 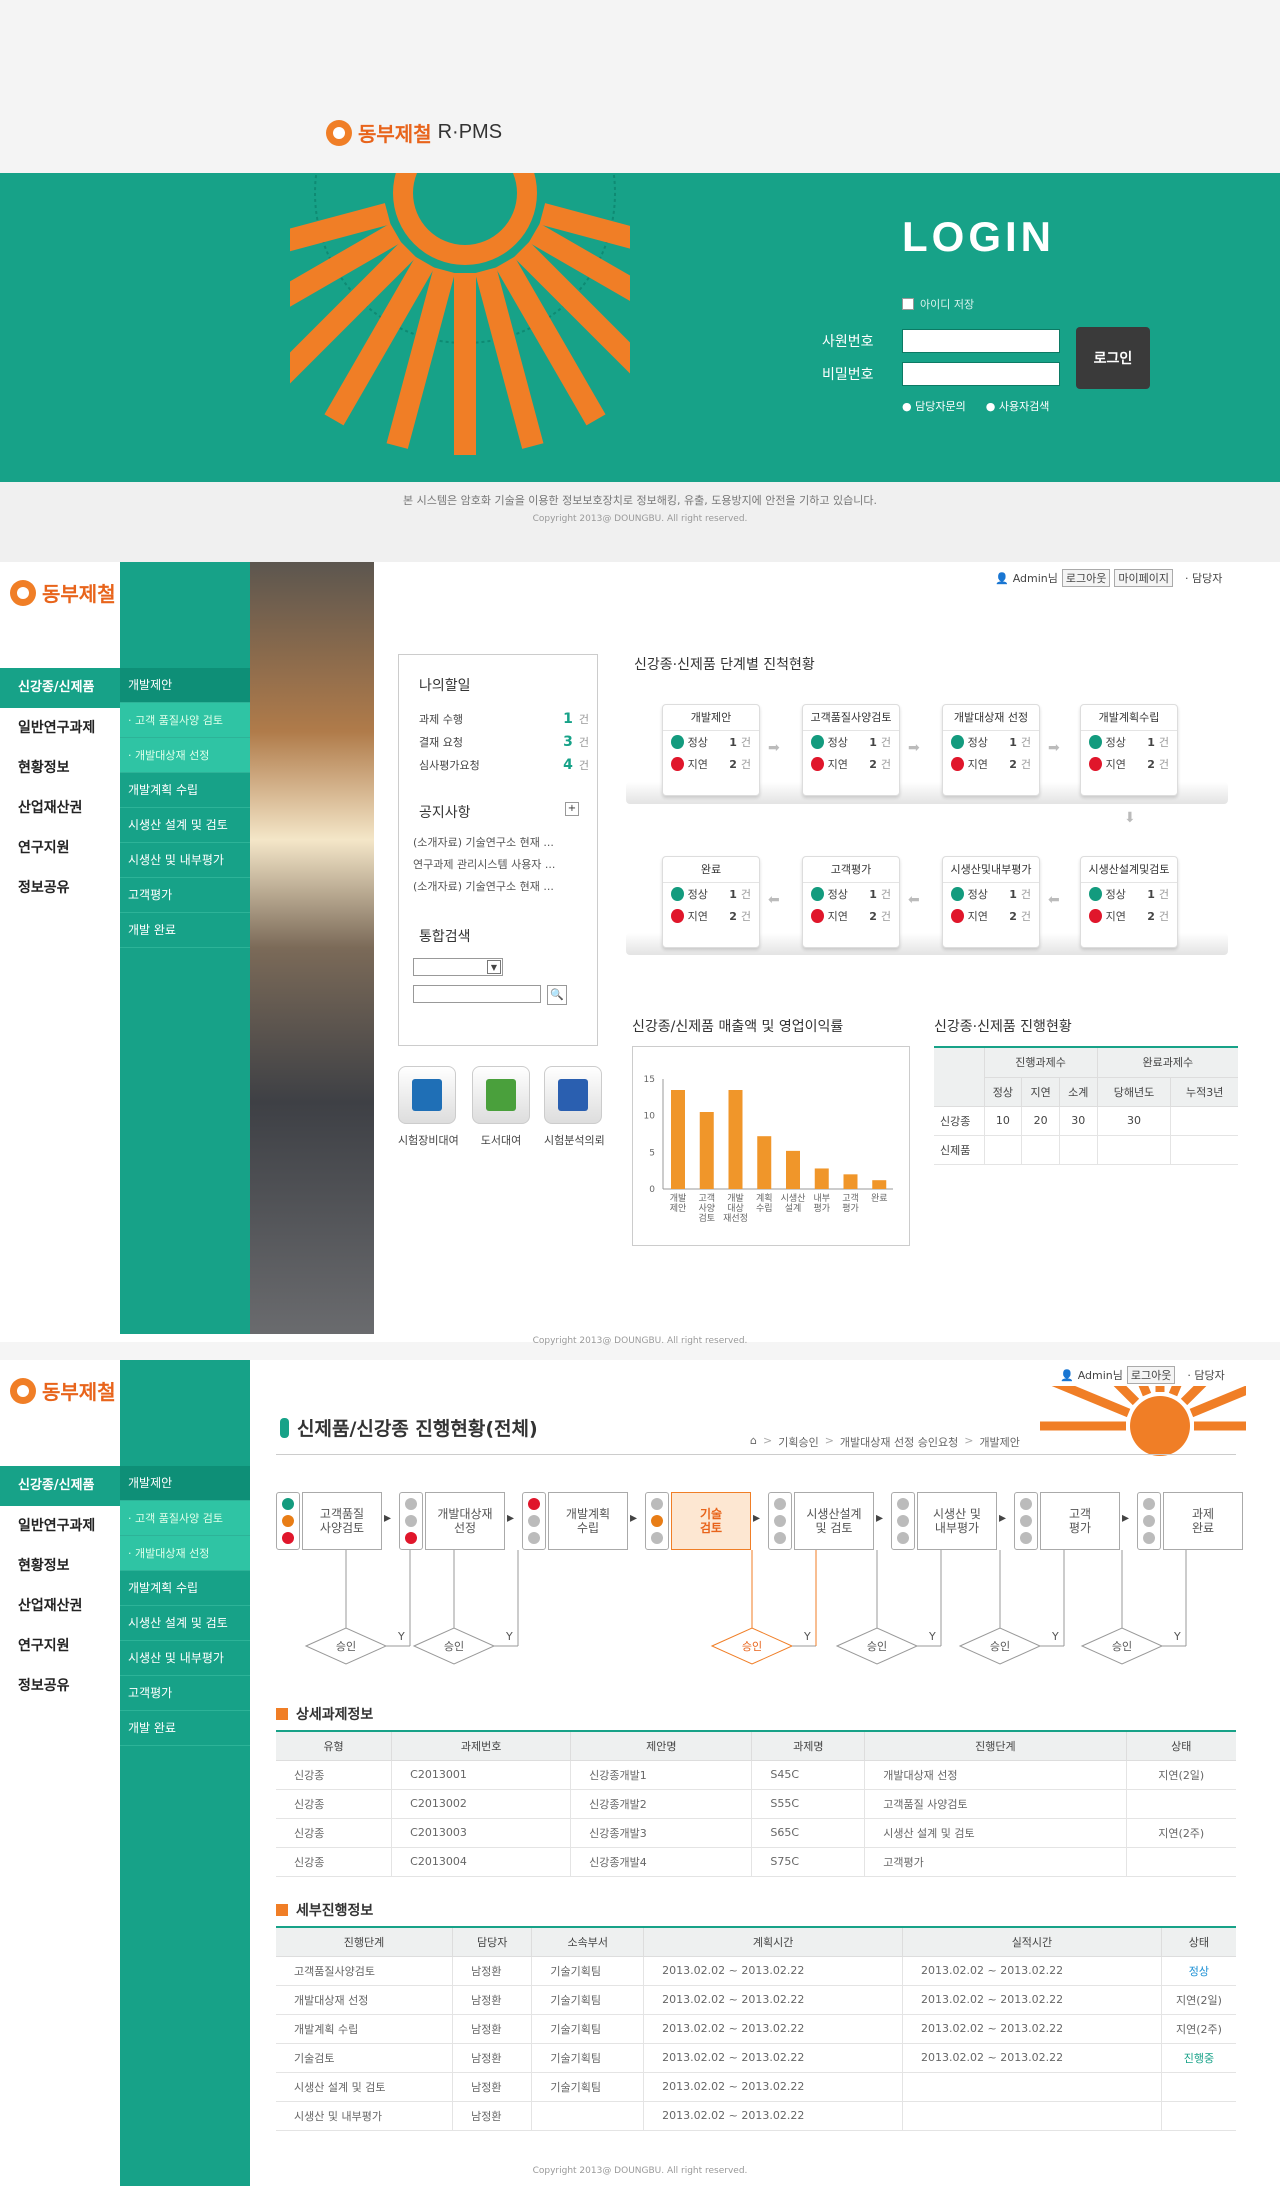 I want to click on todo-title: 나의할일, so click(x=445, y=686).